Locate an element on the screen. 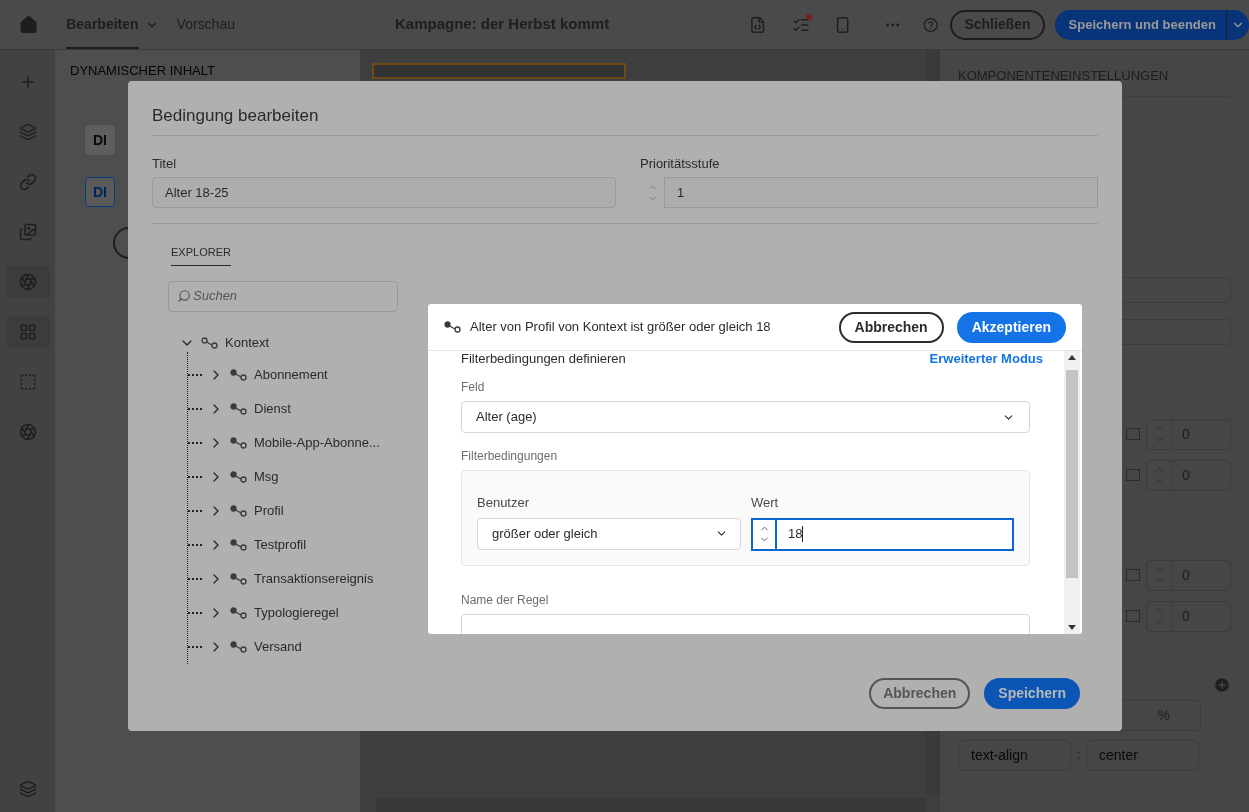  section-title: Filterbedingungen definieren is located at coordinates (543, 360).